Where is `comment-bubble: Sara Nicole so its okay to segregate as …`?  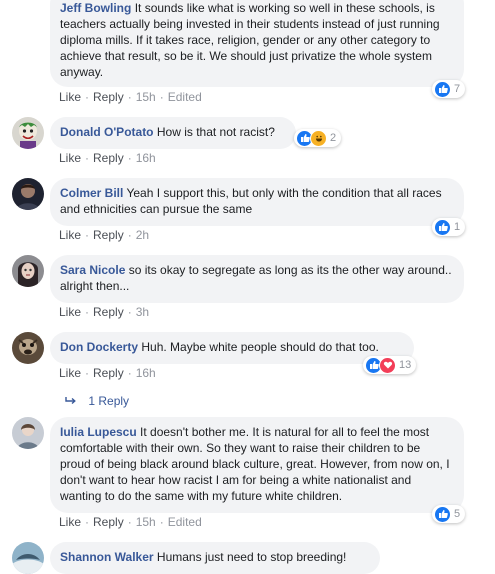 comment-bubble: Sara Nicole so its okay to segregate as … is located at coordinates (257, 279).